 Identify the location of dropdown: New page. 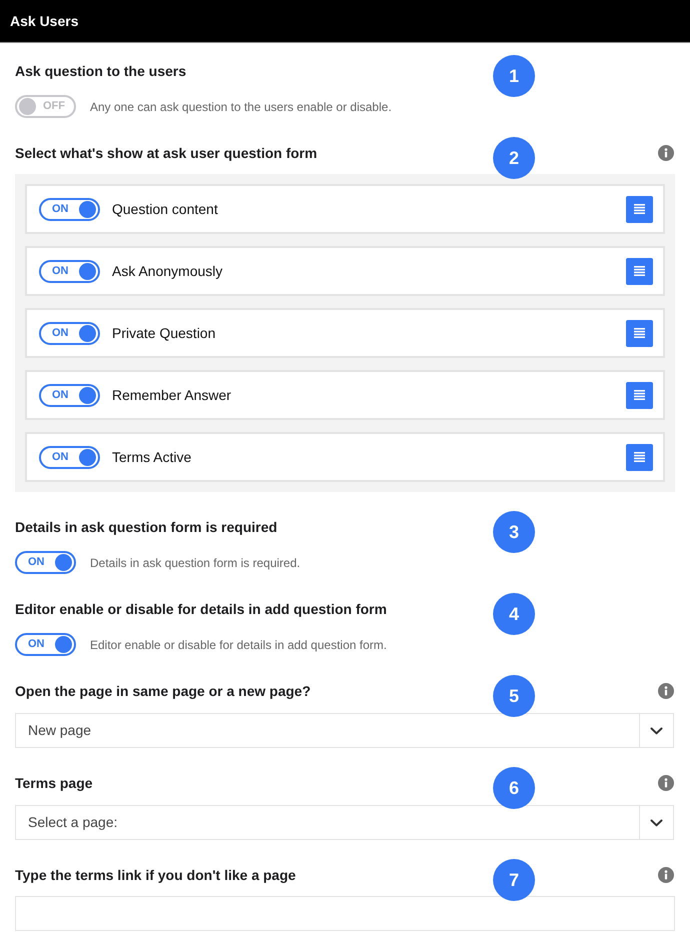
(344, 730).